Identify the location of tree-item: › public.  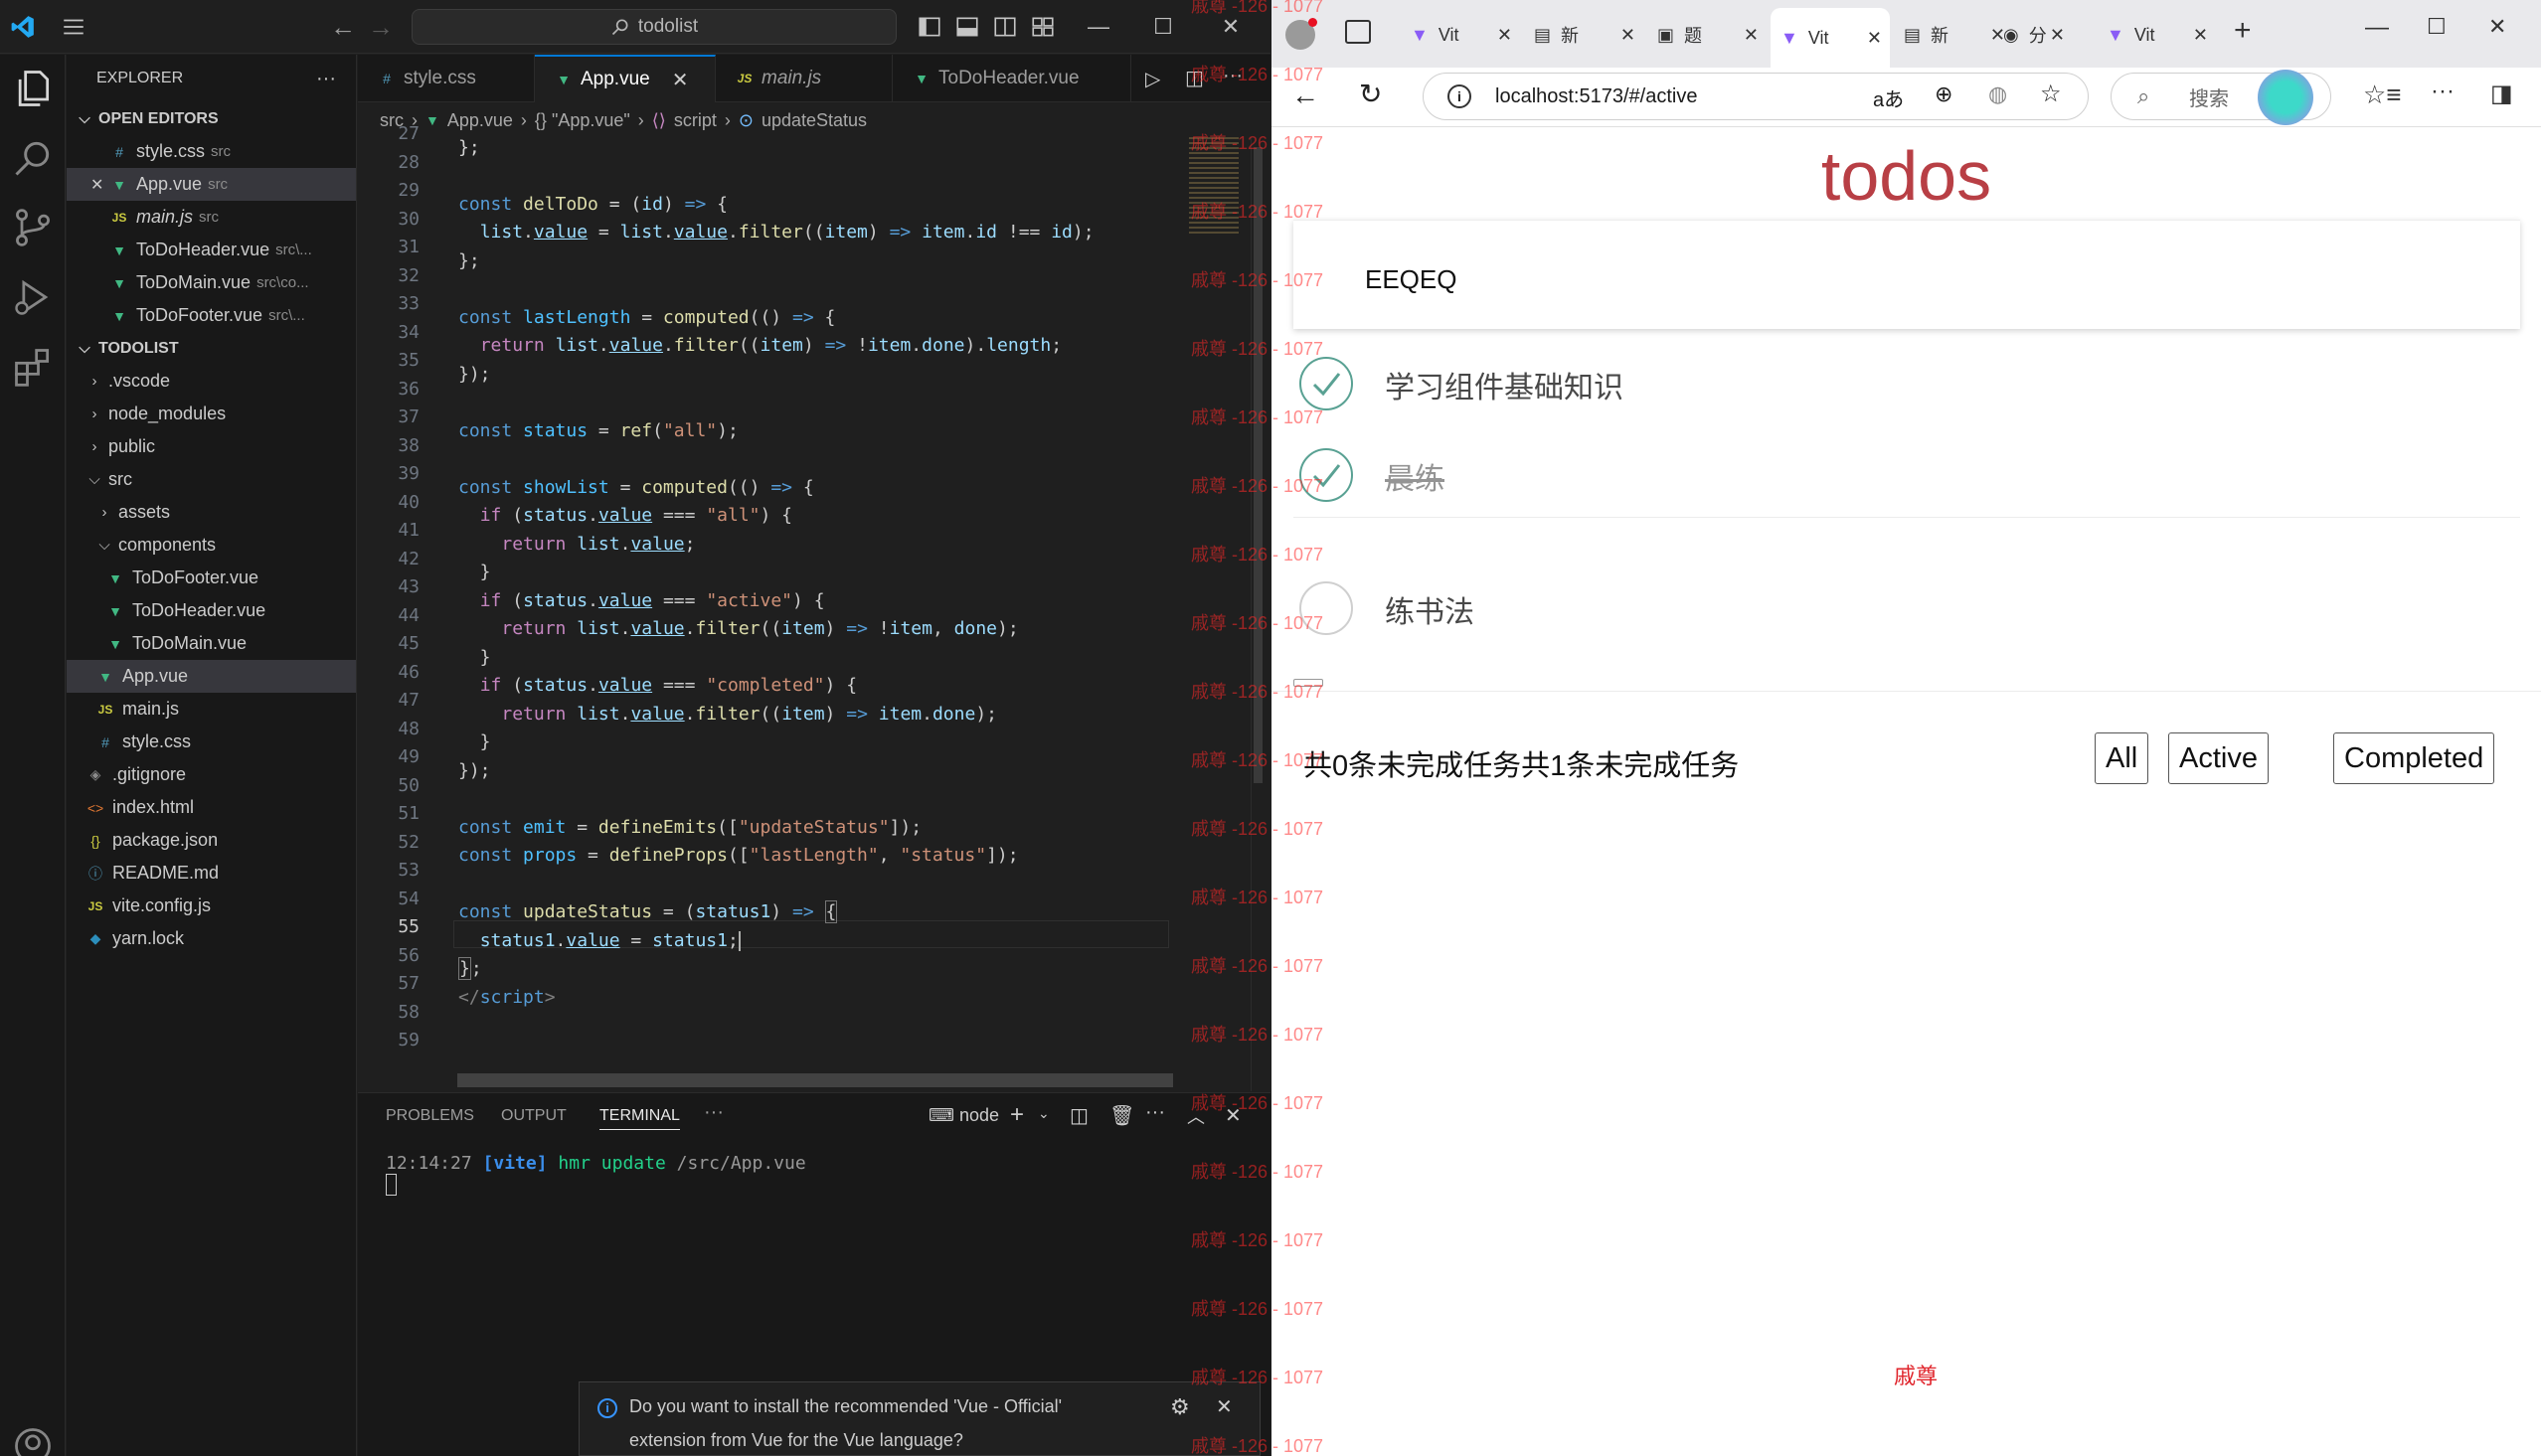
(211, 446).